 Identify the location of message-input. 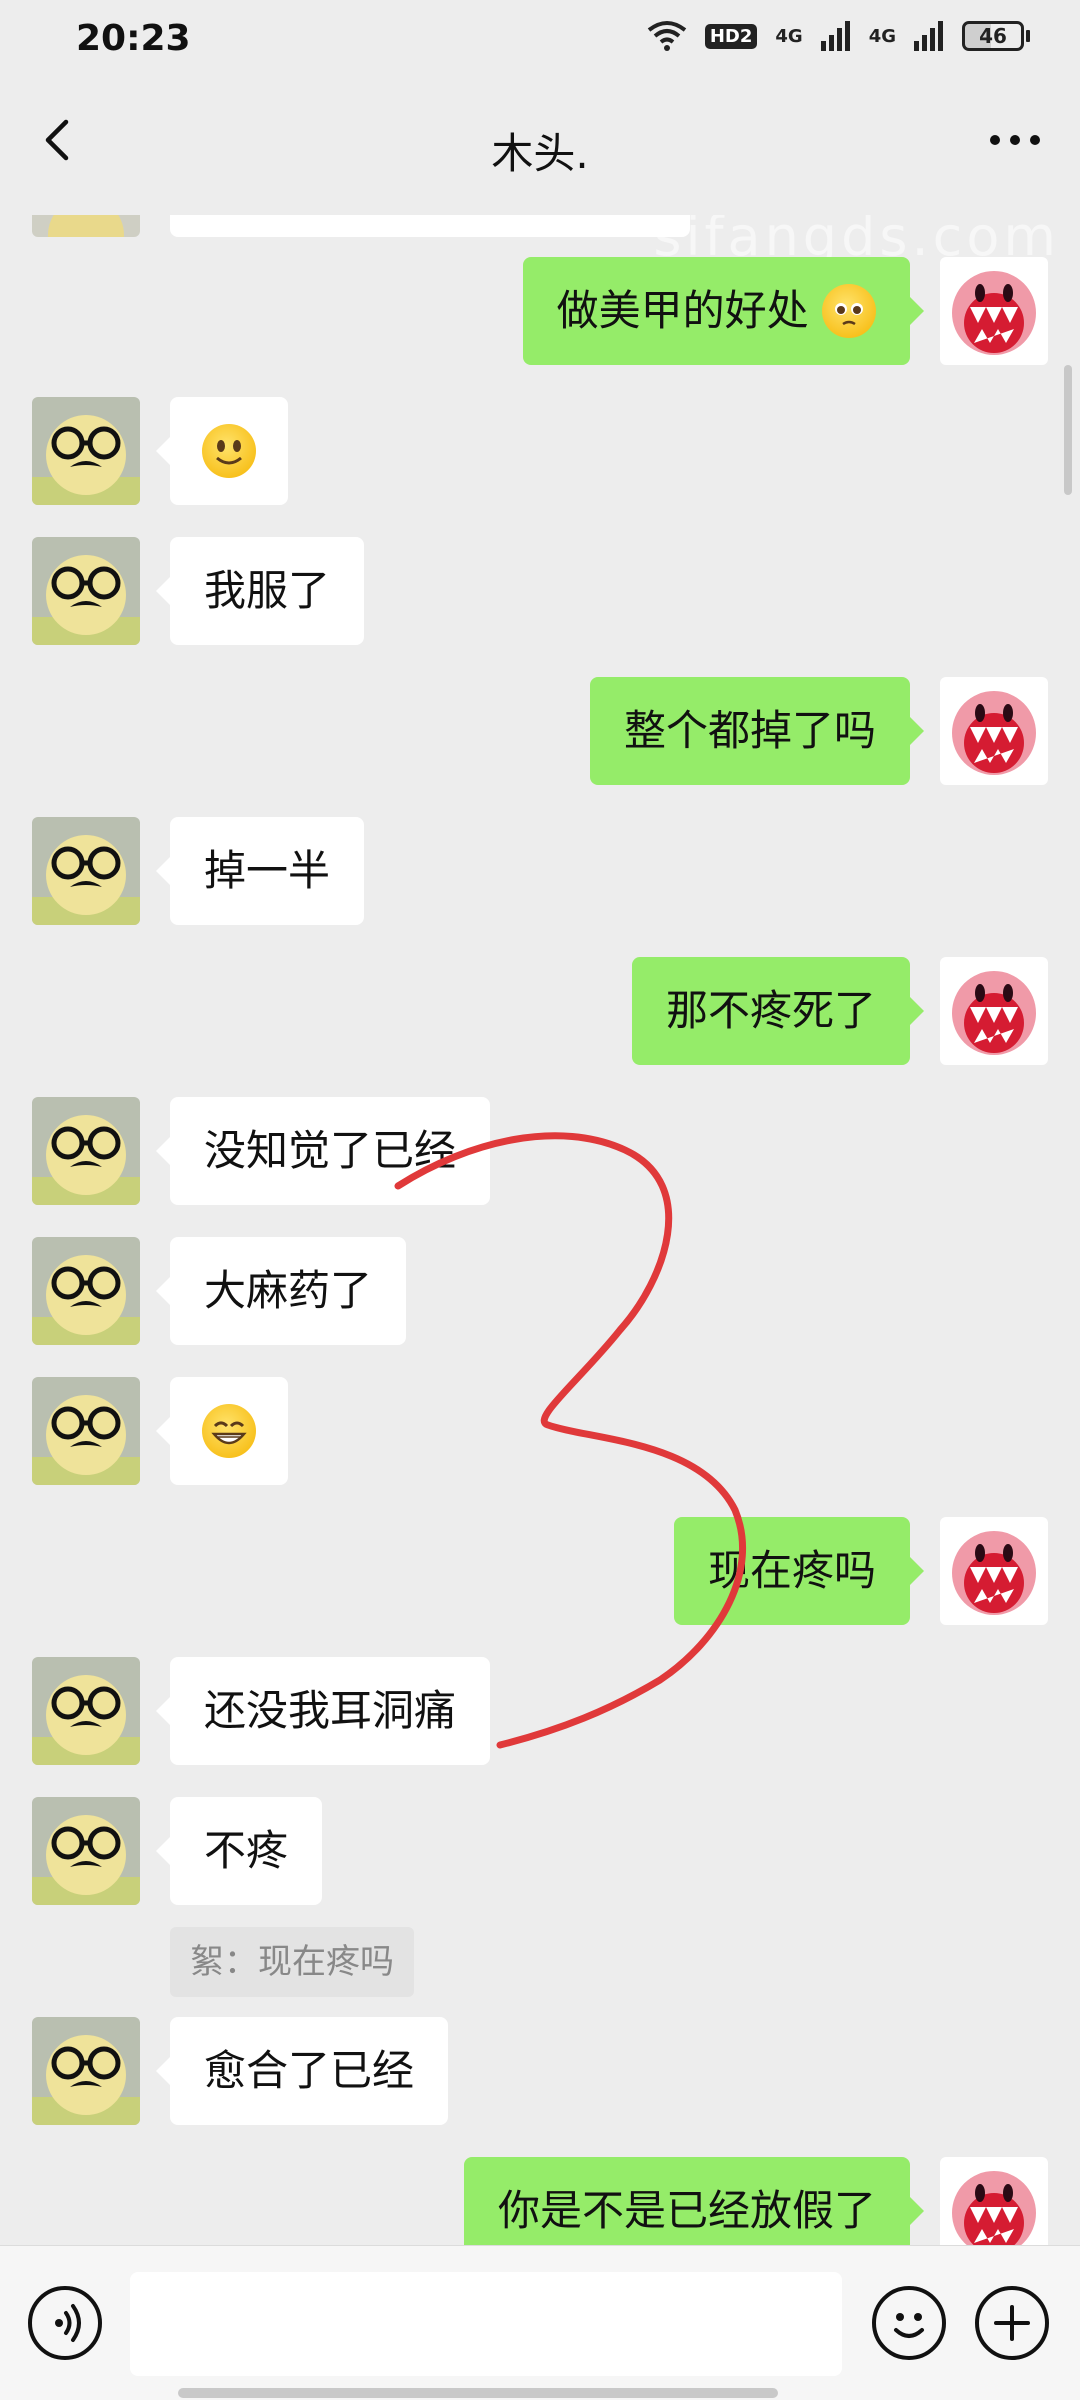
(486, 2324).